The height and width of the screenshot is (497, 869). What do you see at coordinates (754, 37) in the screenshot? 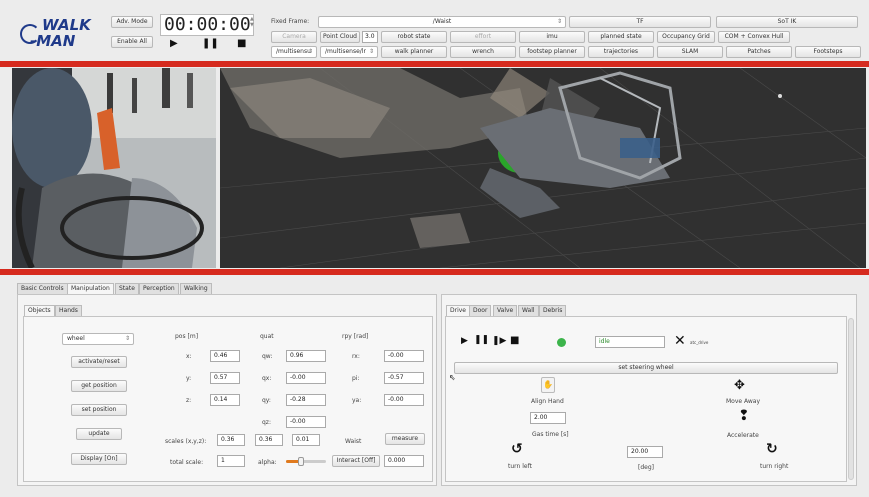
I see `com-convex-hull-button: COM + Convex Hull` at bounding box center [754, 37].